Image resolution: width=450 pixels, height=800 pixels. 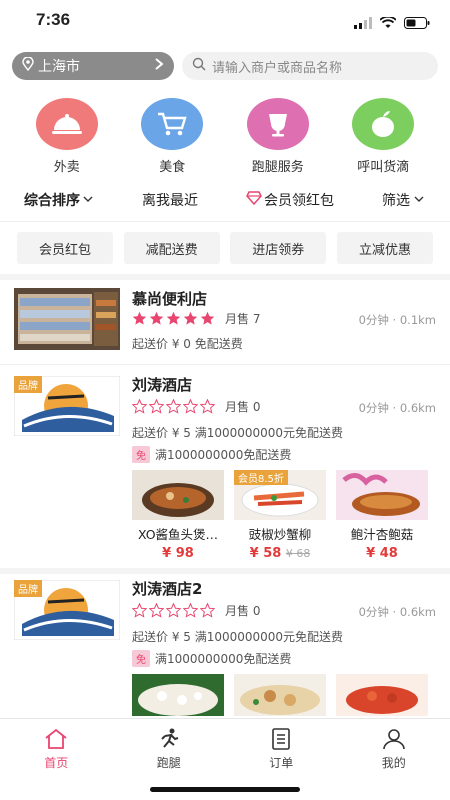 What do you see at coordinates (168, 763) in the screenshot?
I see `tab-label: 跑腿` at bounding box center [168, 763].